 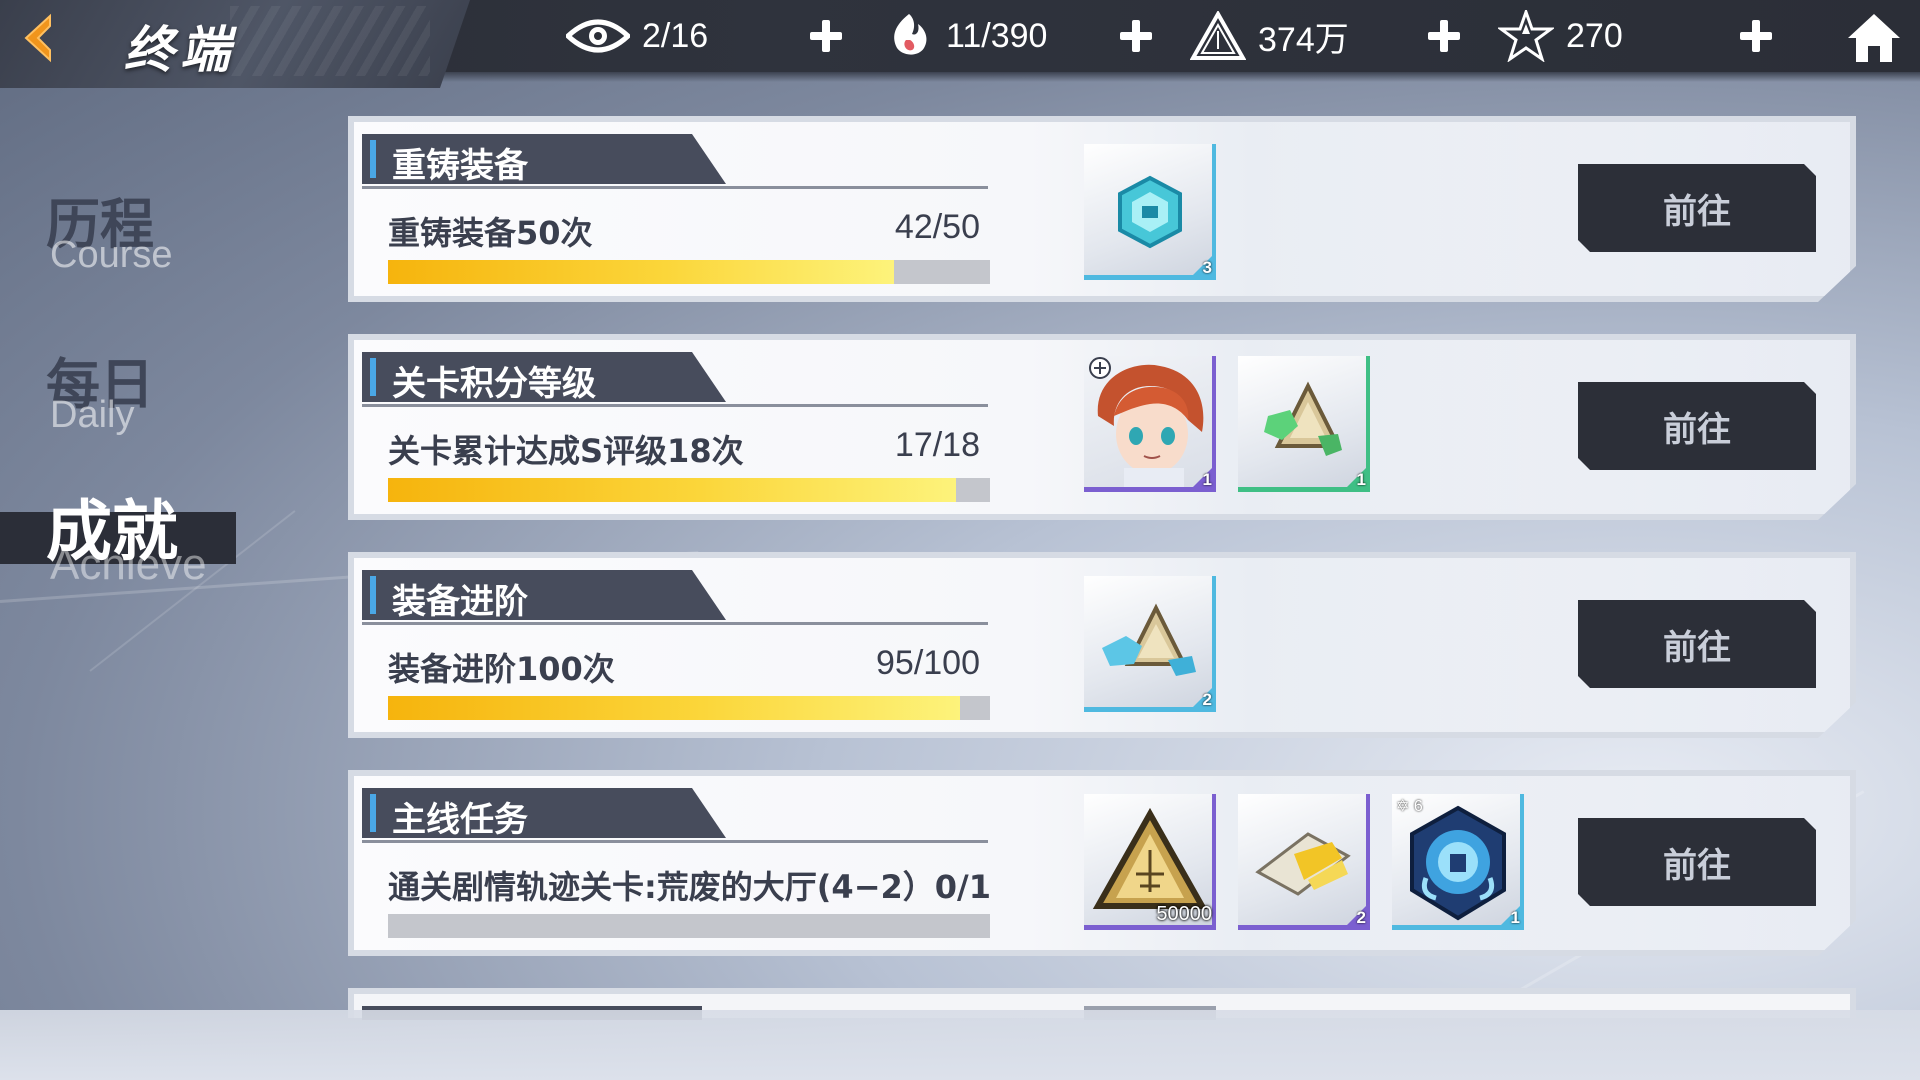 I want to click on reward-quantity: 3, so click(x=1207, y=267).